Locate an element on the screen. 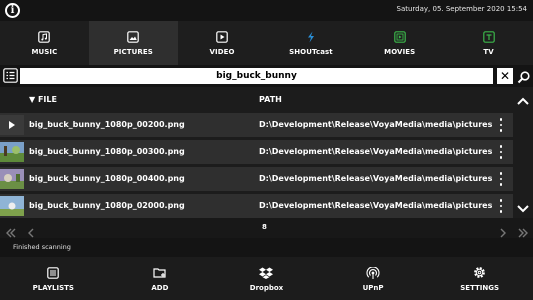 The height and width of the screenshot is (300, 533). top-bar: i Saturday, 05. September 2020 15:54 is located at coordinates (266, 10).